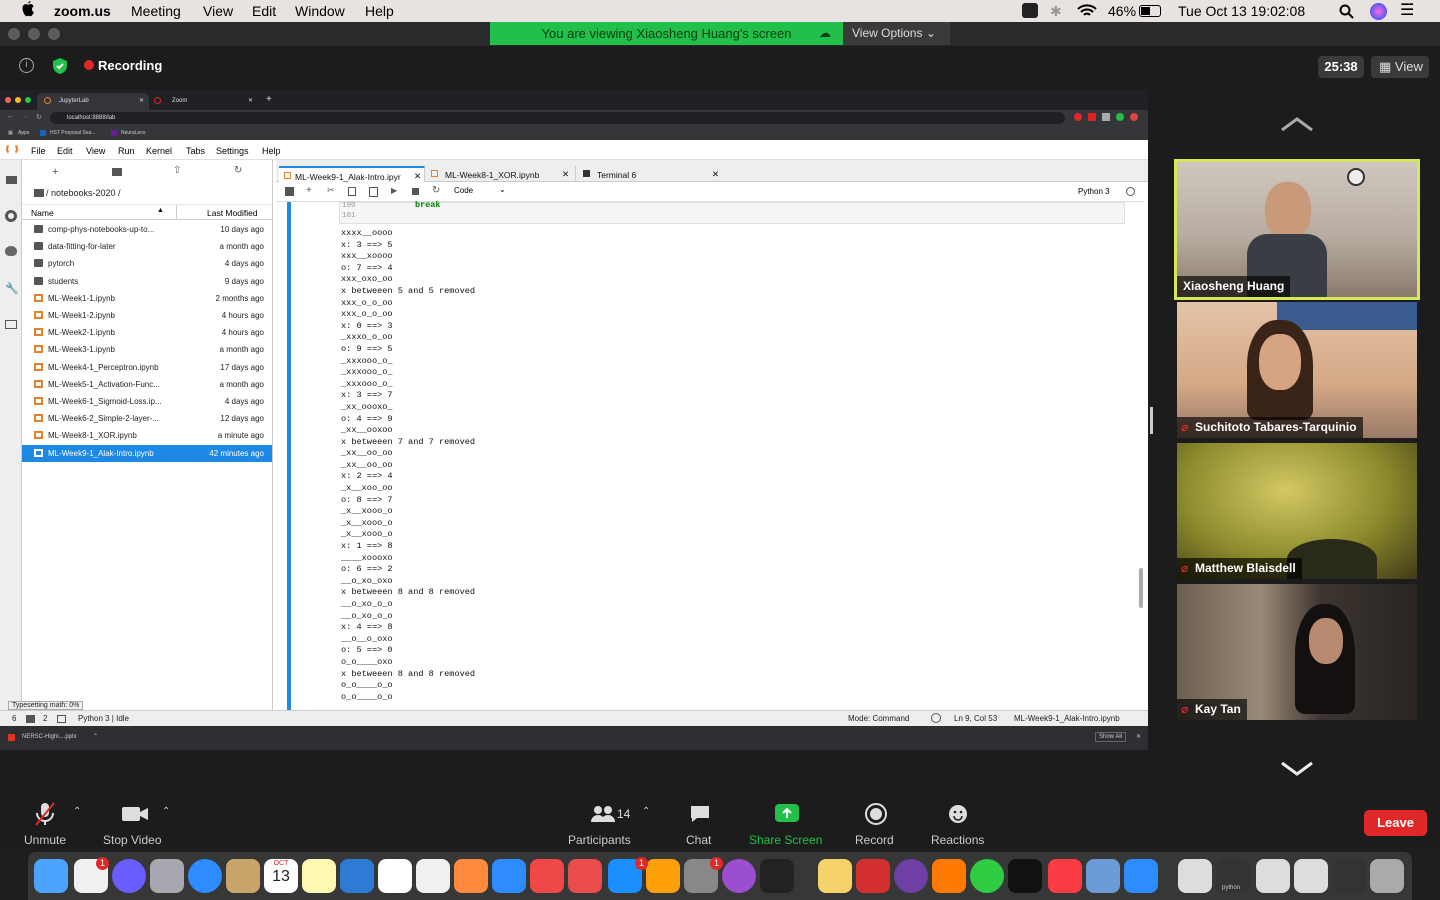 This screenshot has width=1440, height=900. Describe the element at coordinates (38, 151) in the screenshot. I see `jmenu-file: File` at that location.